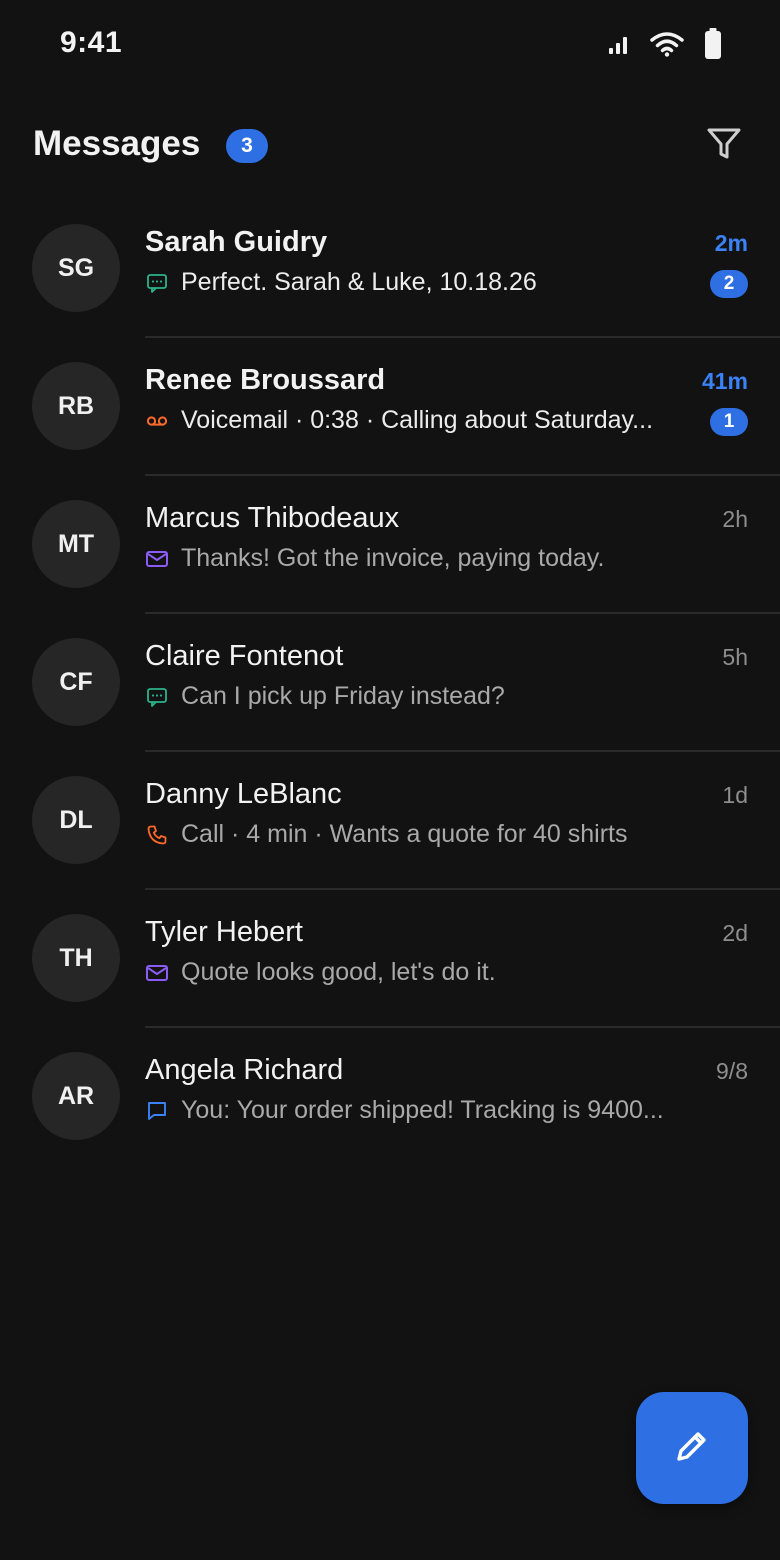 The image size is (780, 1560). Describe the element at coordinates (224, 932) in the screenshot. I see `contact-name: Tyler Hebert` at that location.